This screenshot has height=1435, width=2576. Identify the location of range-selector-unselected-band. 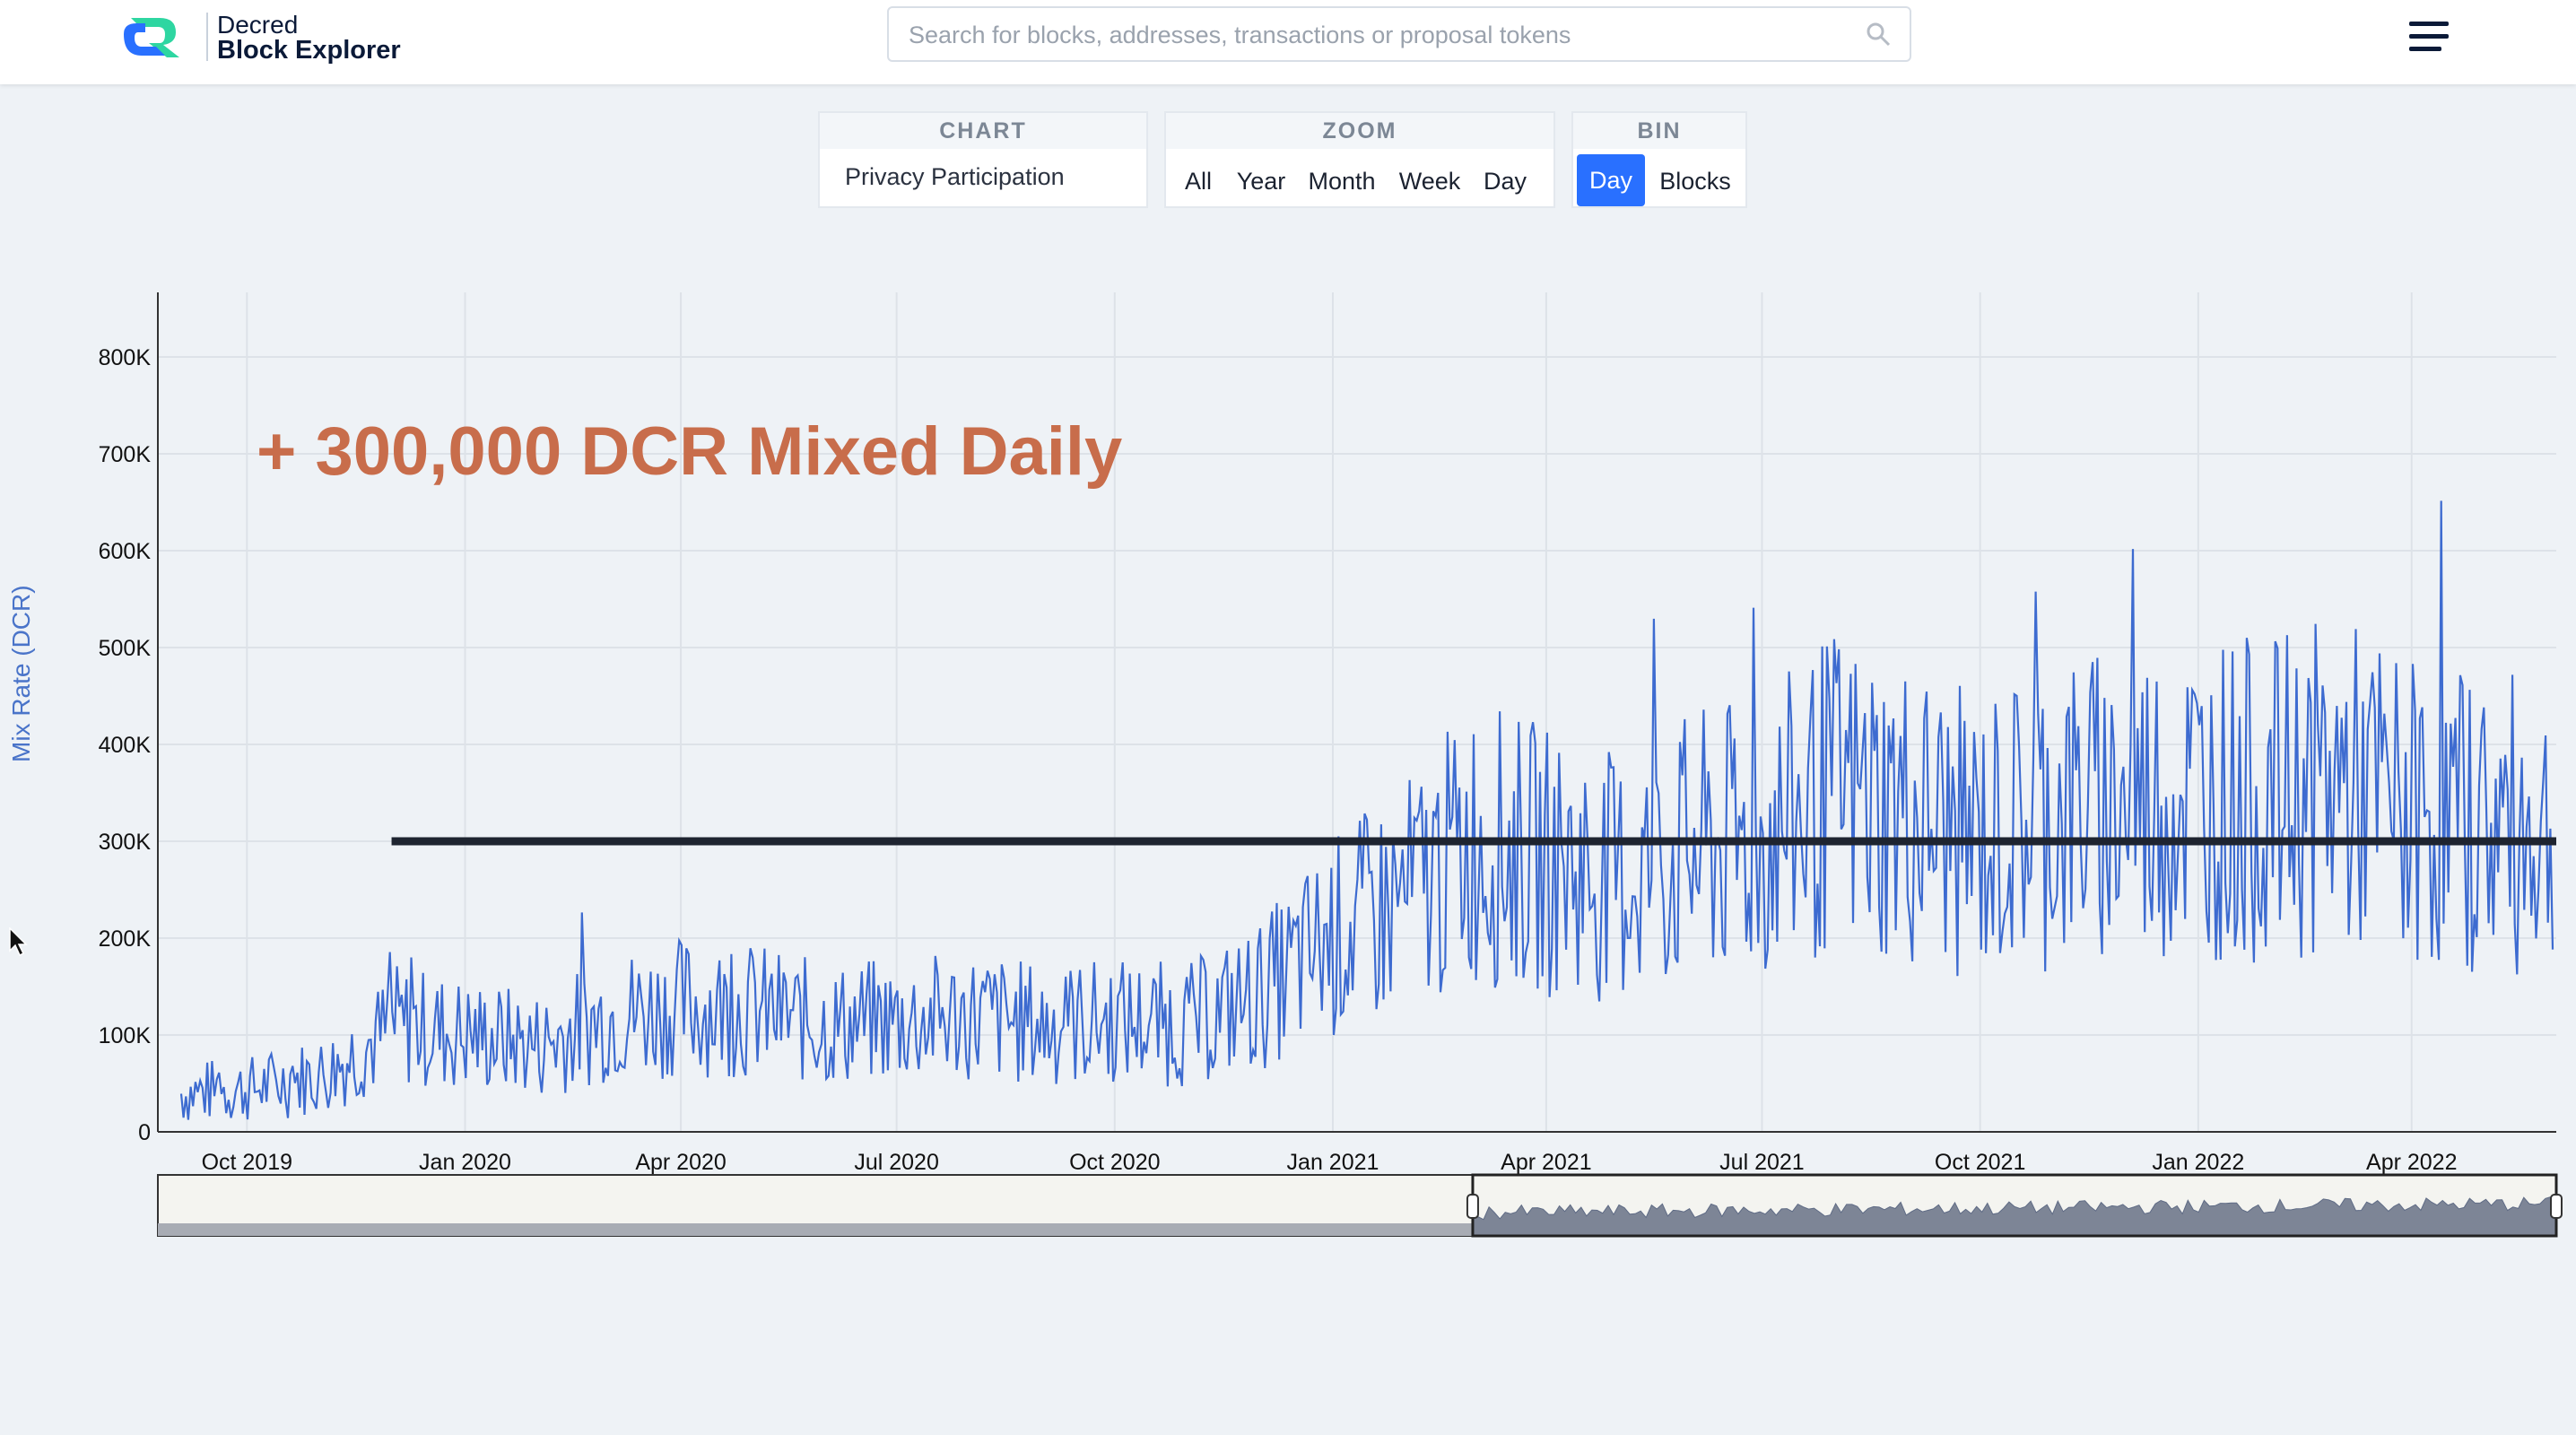
(815, 1229).